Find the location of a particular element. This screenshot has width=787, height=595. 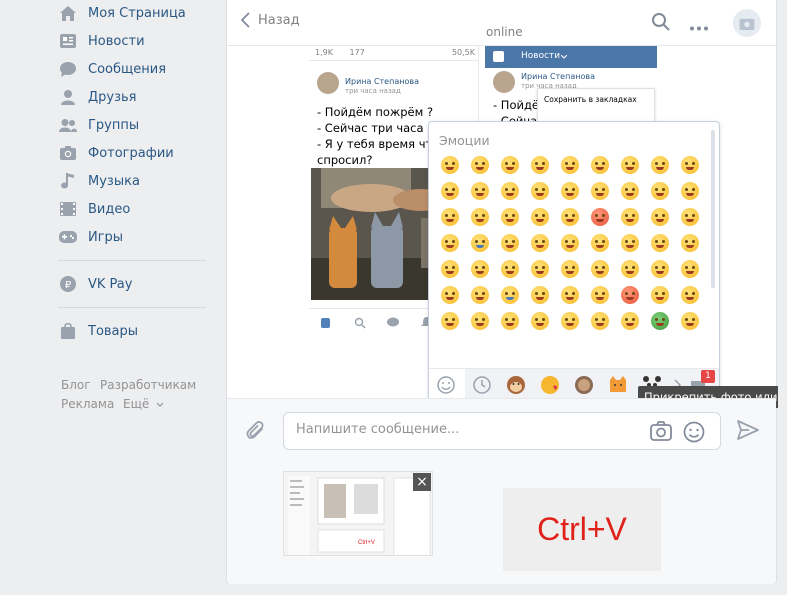

sidebar-item-goods: Товары is located at coordinates (98, 331).